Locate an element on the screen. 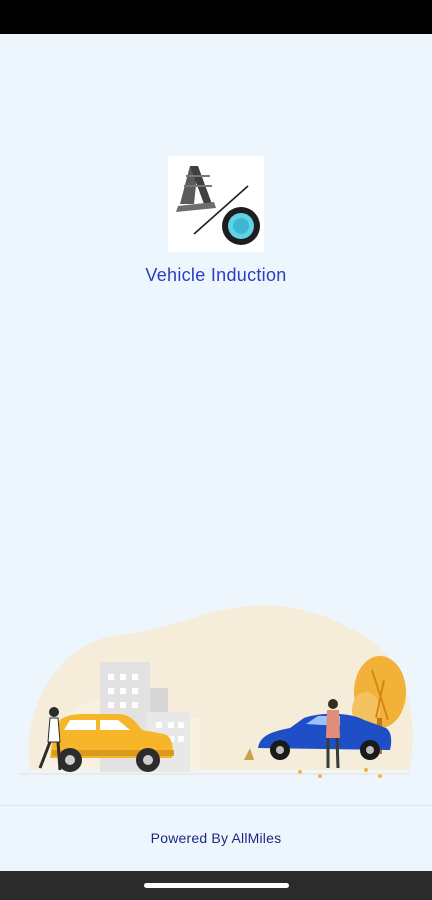  app-logo is located at coordinates (216, 204).